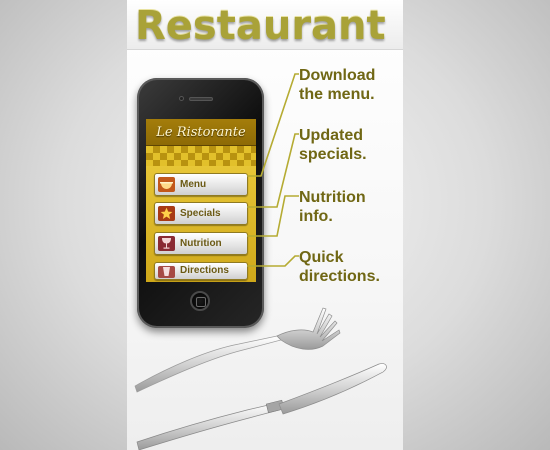  What do you see at coordinates (337, 85) in the screenshot?
I see `callout-download-menu: Download the menu.` at bounding box center [337, 85].